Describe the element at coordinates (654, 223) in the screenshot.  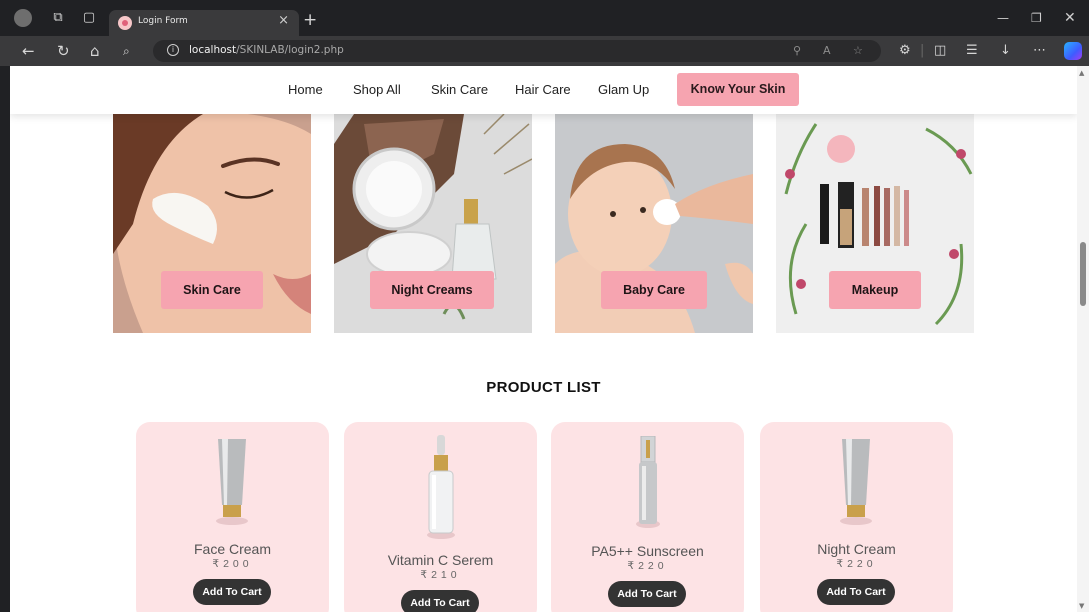
I see `category-card-baby-care: Baby Care` at that location.